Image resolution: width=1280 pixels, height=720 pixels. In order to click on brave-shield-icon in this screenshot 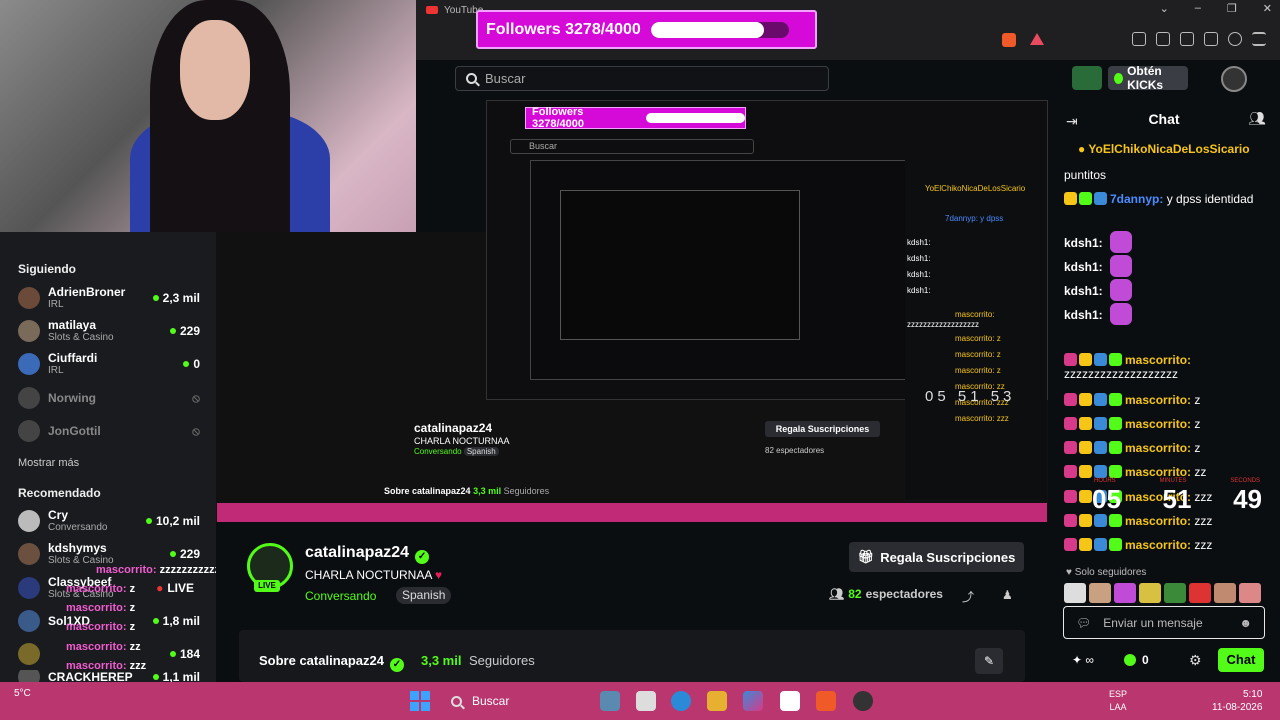, I will do `click(1009, 40)`.